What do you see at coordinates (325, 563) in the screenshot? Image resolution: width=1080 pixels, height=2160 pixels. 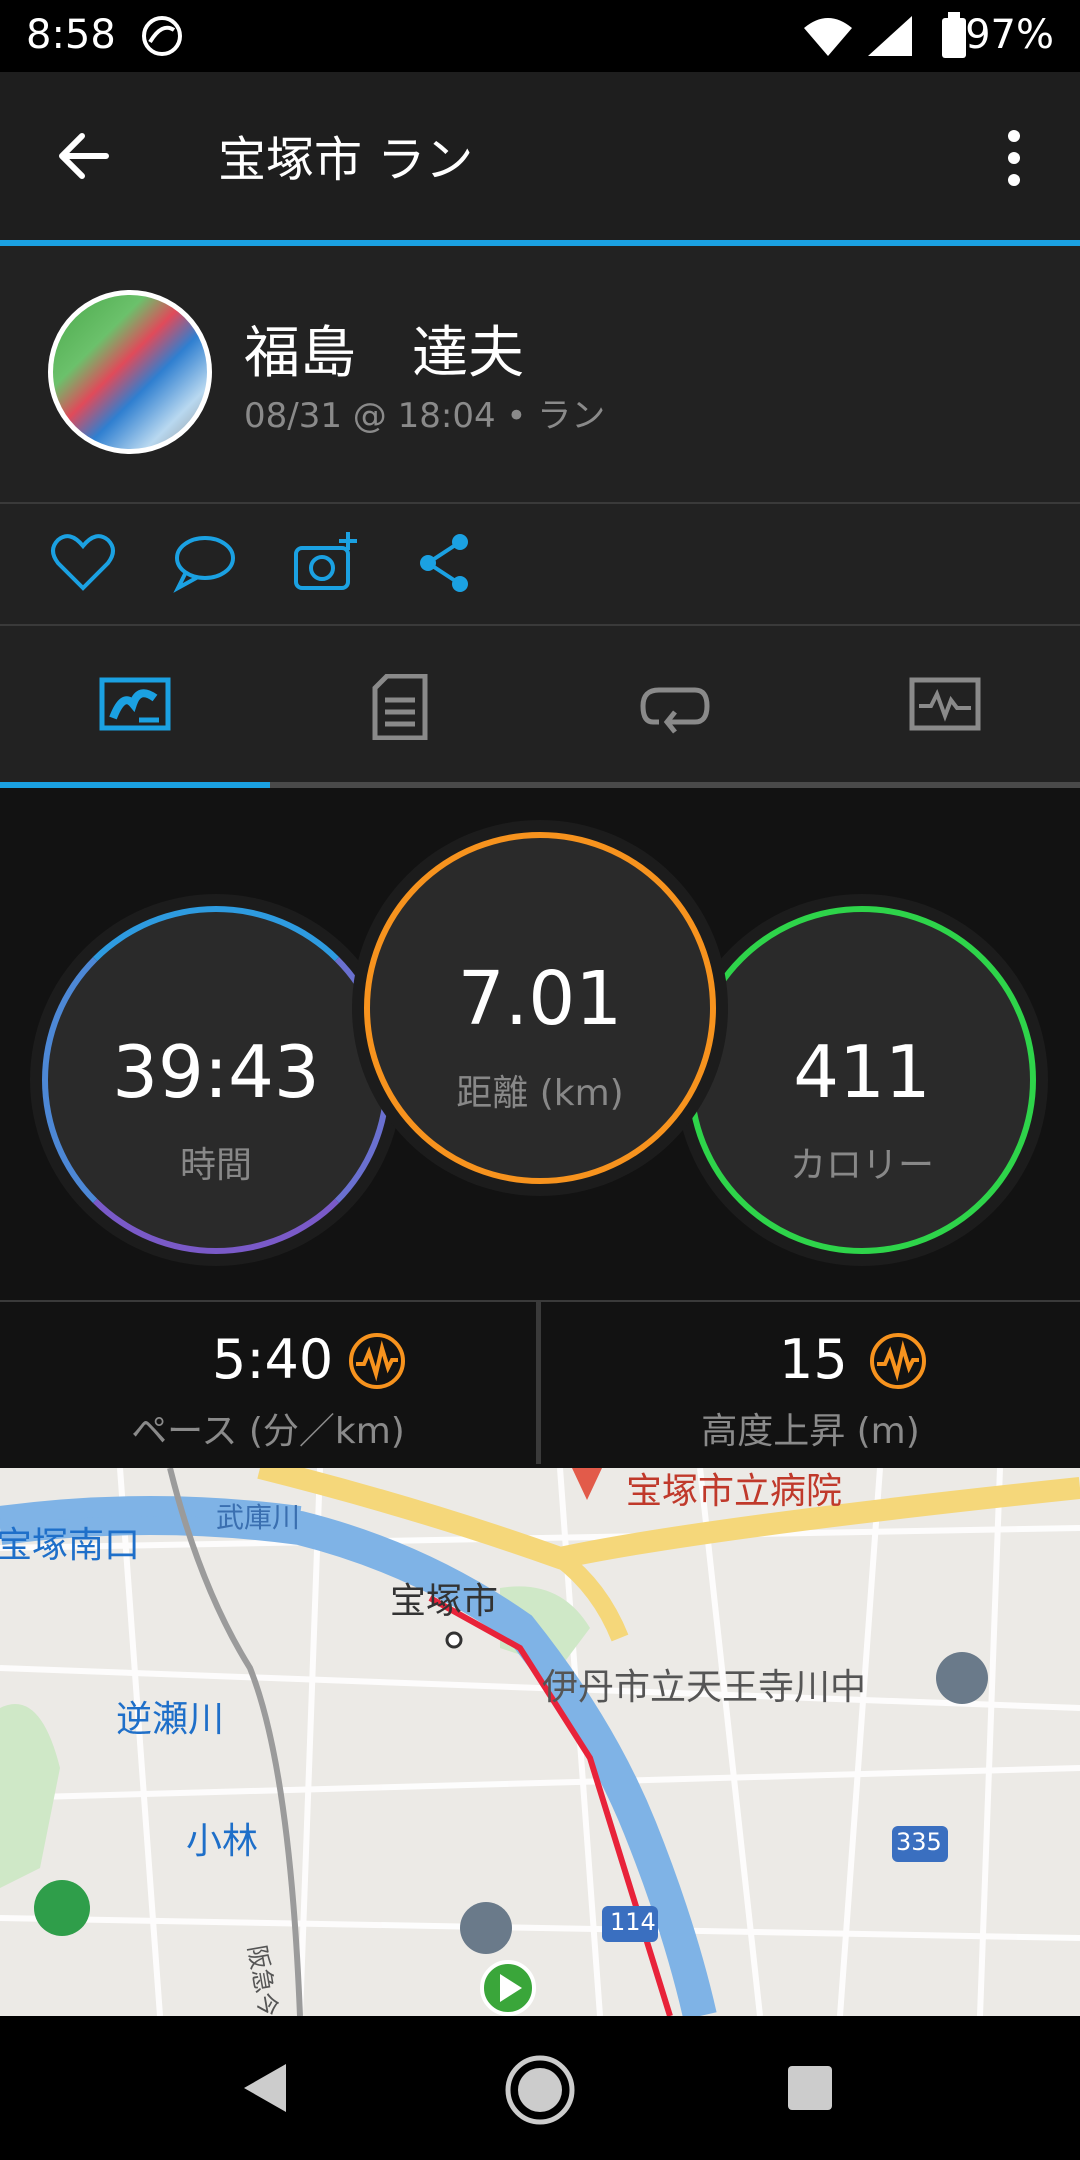 I see `add-photo-icon` at bounding box center [325, 563].